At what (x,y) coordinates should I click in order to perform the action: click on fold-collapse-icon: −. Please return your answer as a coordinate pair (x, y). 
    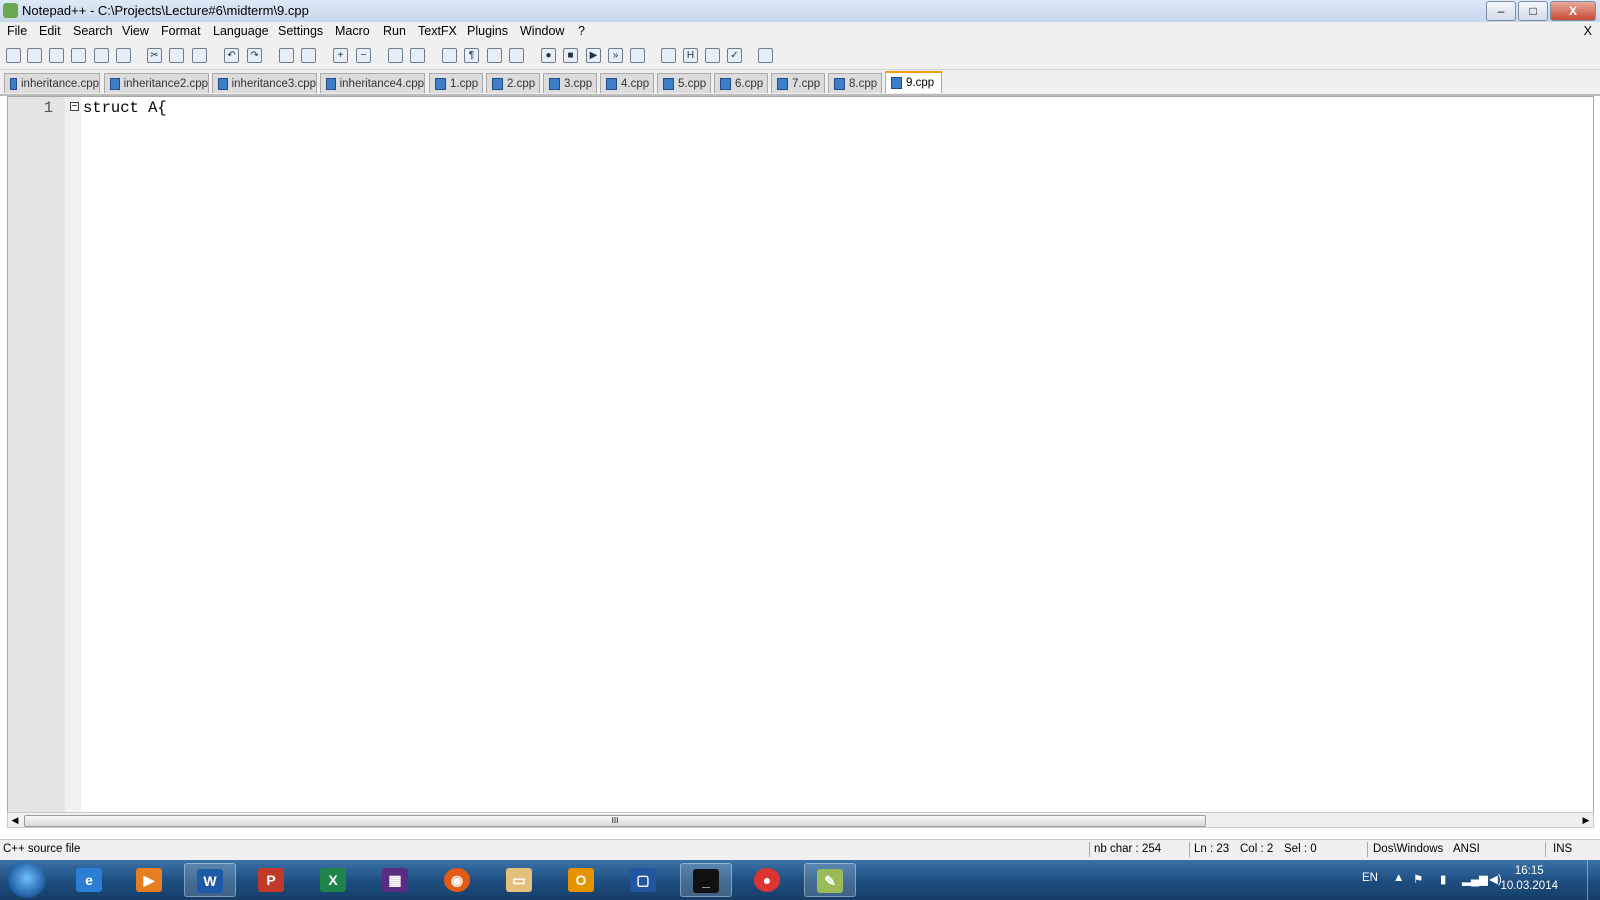
    Looking at the image, I should click on (74, 107).